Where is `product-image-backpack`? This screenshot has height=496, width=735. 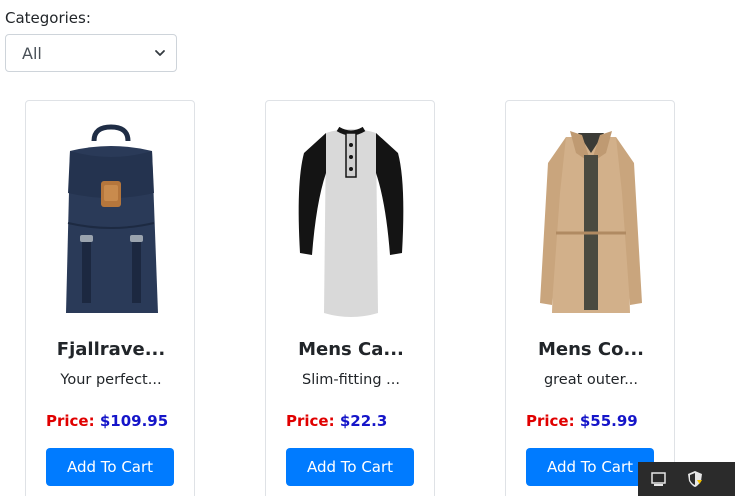 product-image-backpack is located at coordinates (112, 218).